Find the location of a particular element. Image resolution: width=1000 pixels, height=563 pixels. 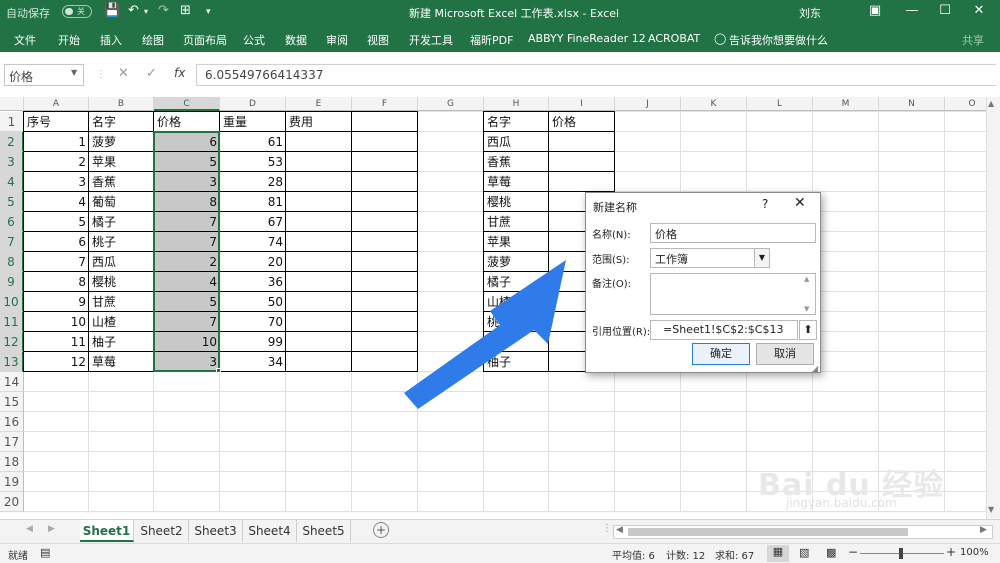

row-header-10: 10 is located at coordinates (12, 302).